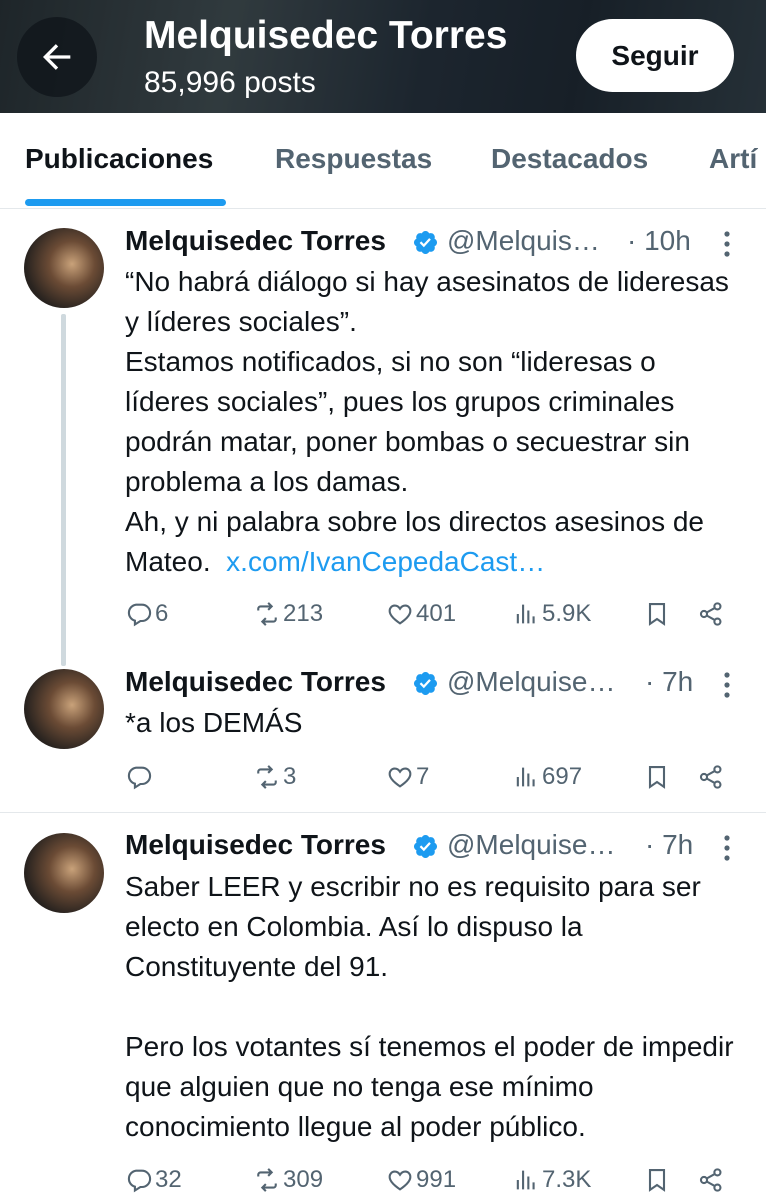 The width and height of the screenshot is (766, 1200). Describe the element at coordinates (290, 776) in the screenshot. I see `repost-count: 3` at that location.